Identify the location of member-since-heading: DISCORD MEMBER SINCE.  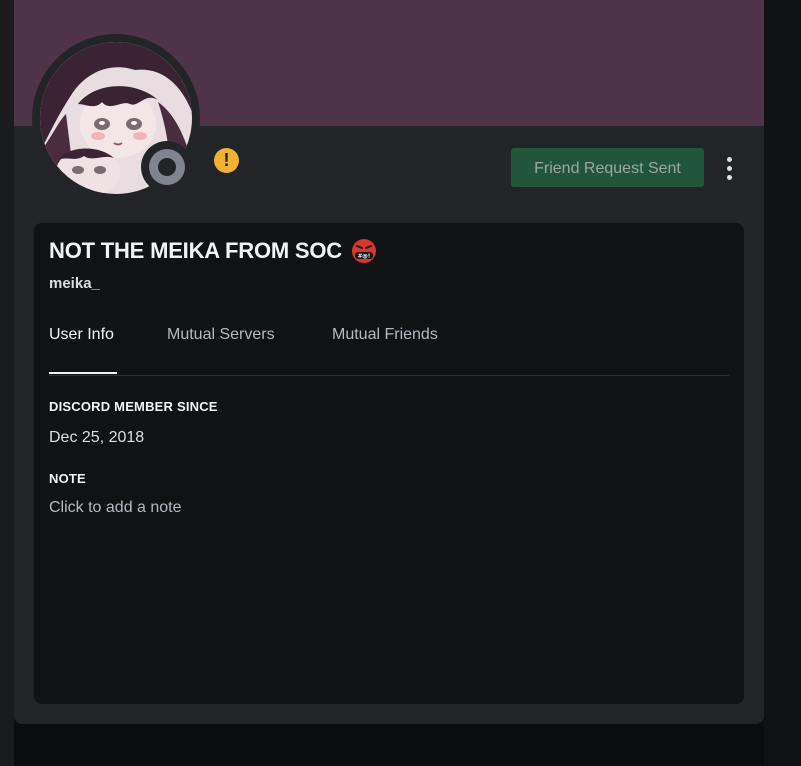
(133, 406).